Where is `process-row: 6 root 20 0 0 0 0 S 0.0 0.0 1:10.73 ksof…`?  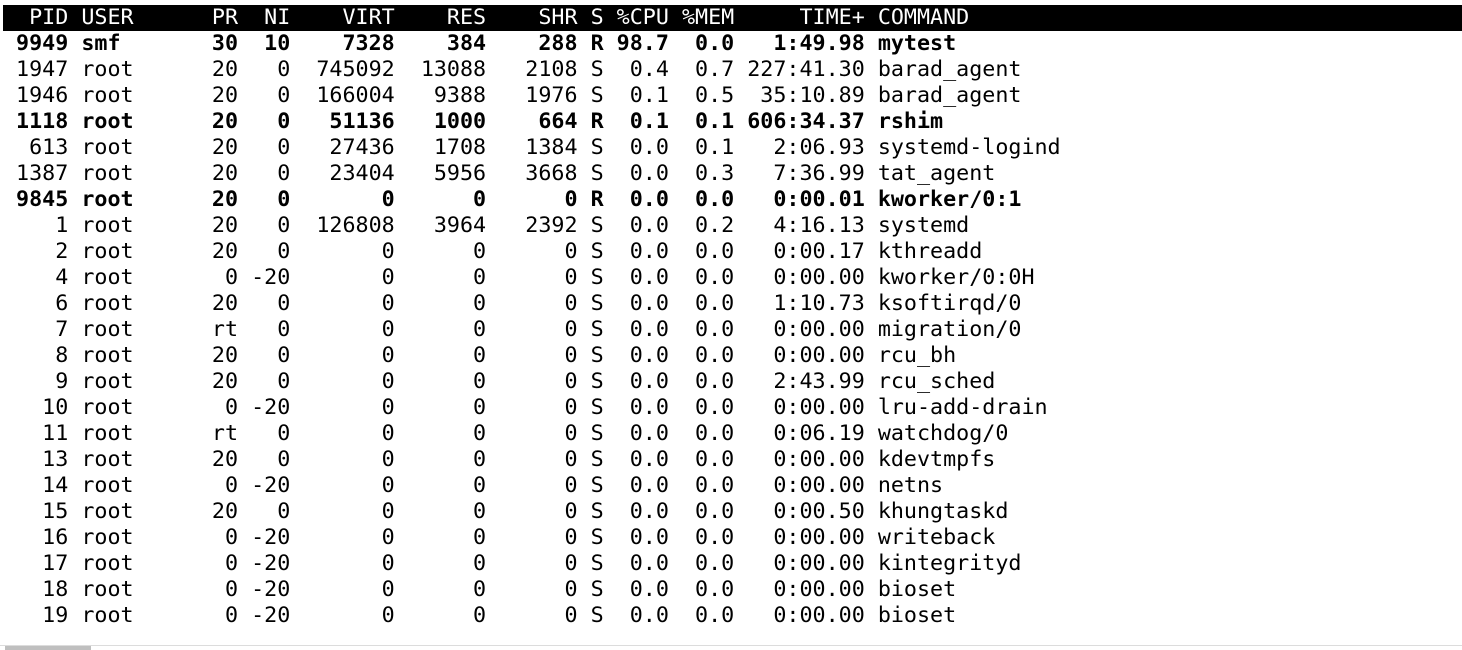
process-row: 6 root 20 0 0 0 0 S 0.0 0.0 1:10.73 ksof… is located at coordinates (512, 303).